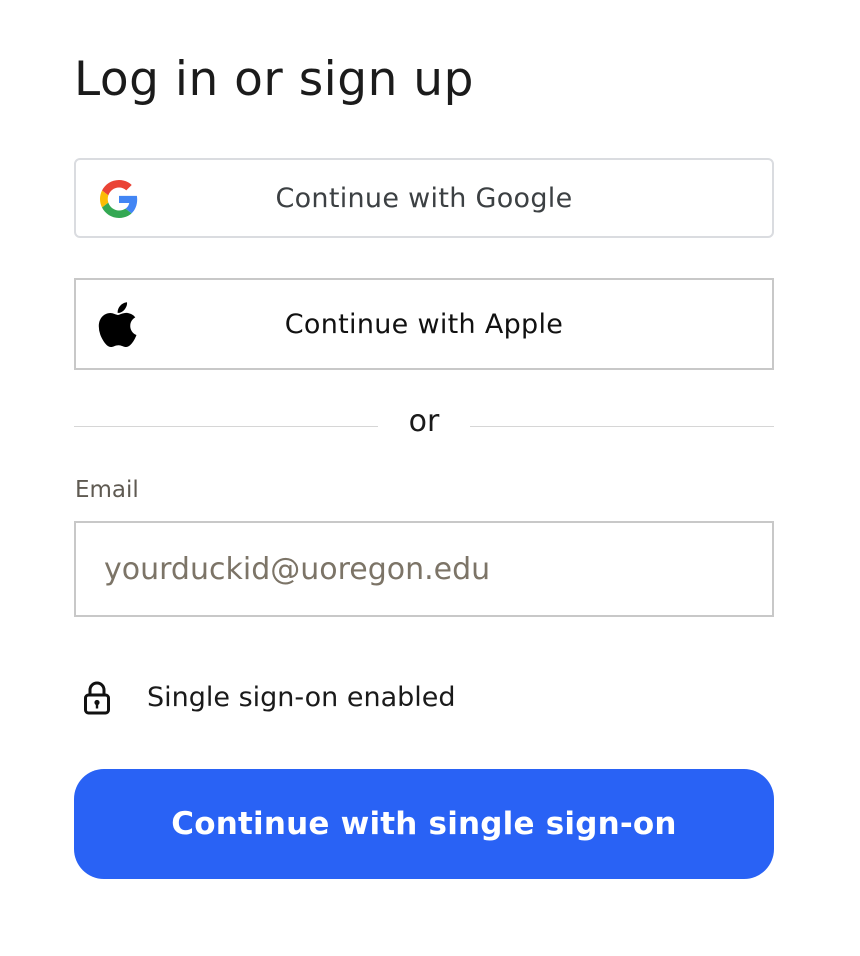 The height and width of the screenshot is (956, 860). What do you see at coordinates (97, 698) in the screenshot?
I see `lock-icon` at bounding box center [97, 698].